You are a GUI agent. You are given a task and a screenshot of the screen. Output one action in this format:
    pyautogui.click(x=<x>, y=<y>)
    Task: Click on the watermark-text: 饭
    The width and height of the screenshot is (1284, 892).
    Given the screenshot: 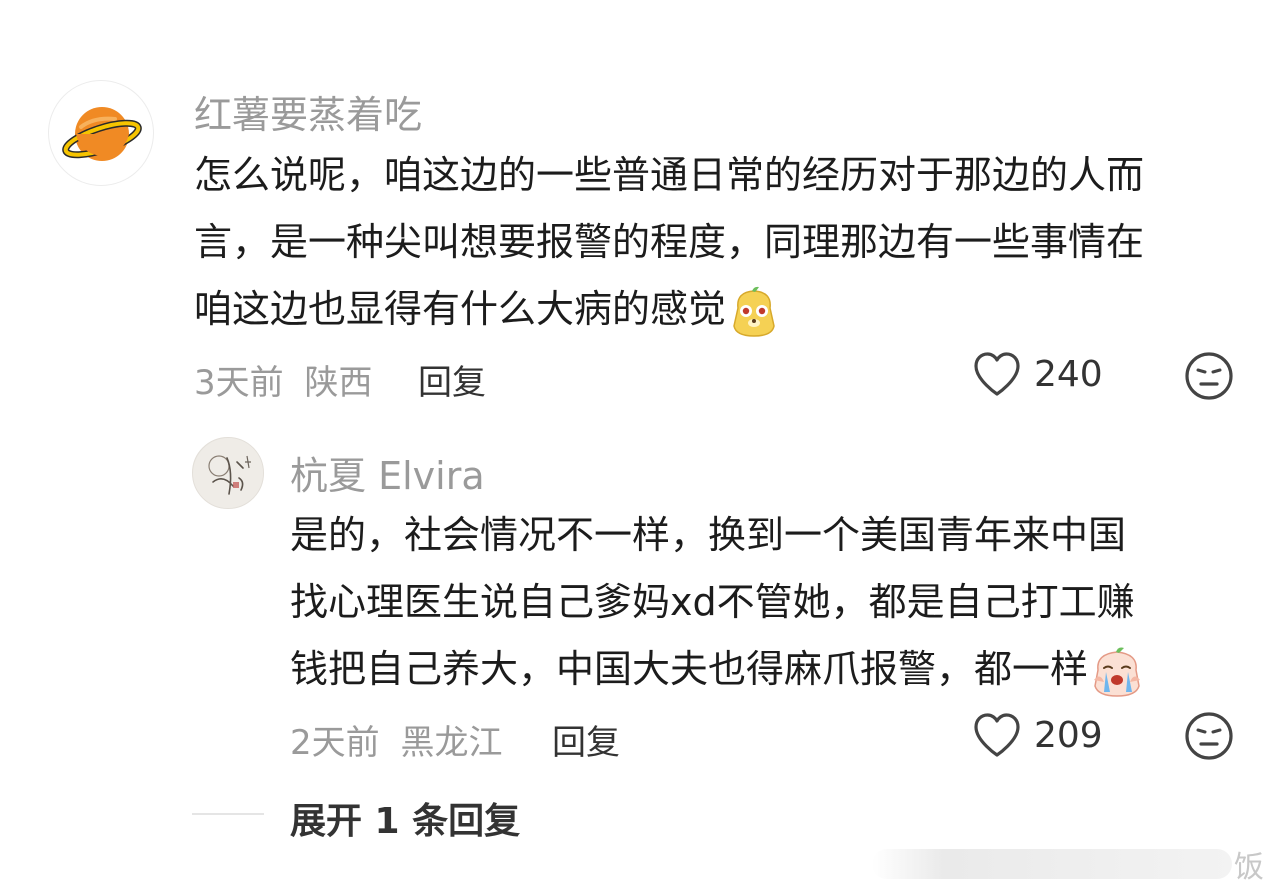 What is the action you would take?
    pyautogui.click(x=1249, y=867)
    